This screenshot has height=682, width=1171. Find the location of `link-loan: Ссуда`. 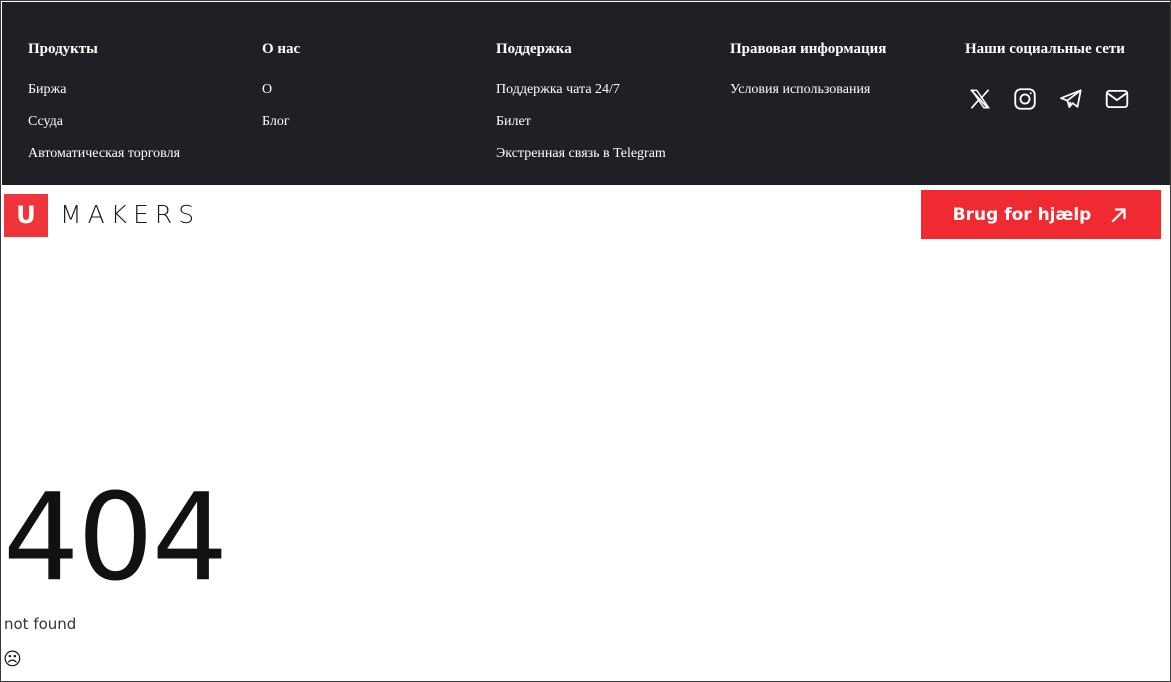

link-loan: Ссуда is located at coordinates (45, 122).